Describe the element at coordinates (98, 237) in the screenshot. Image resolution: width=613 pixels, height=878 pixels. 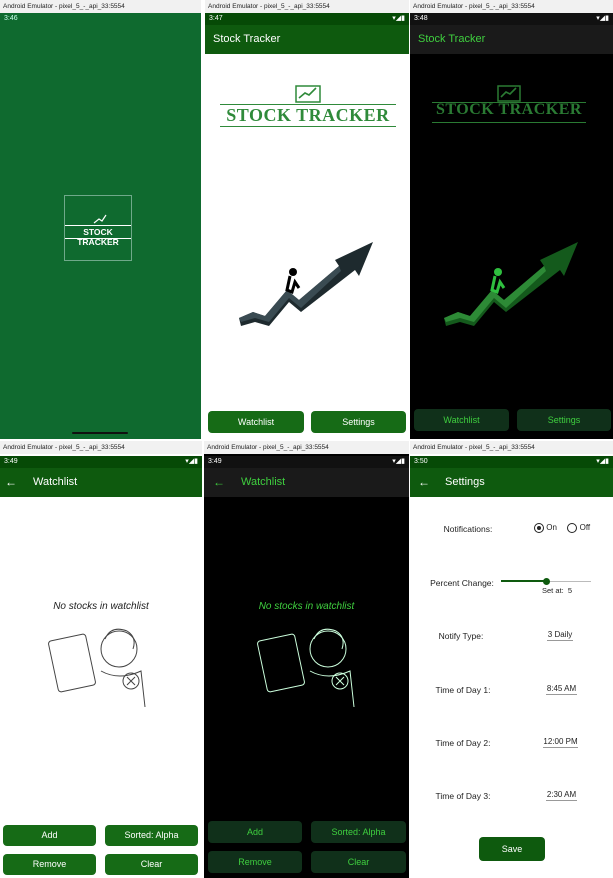
I see `splash-logo-text: STOCK TRACKER` at that location.